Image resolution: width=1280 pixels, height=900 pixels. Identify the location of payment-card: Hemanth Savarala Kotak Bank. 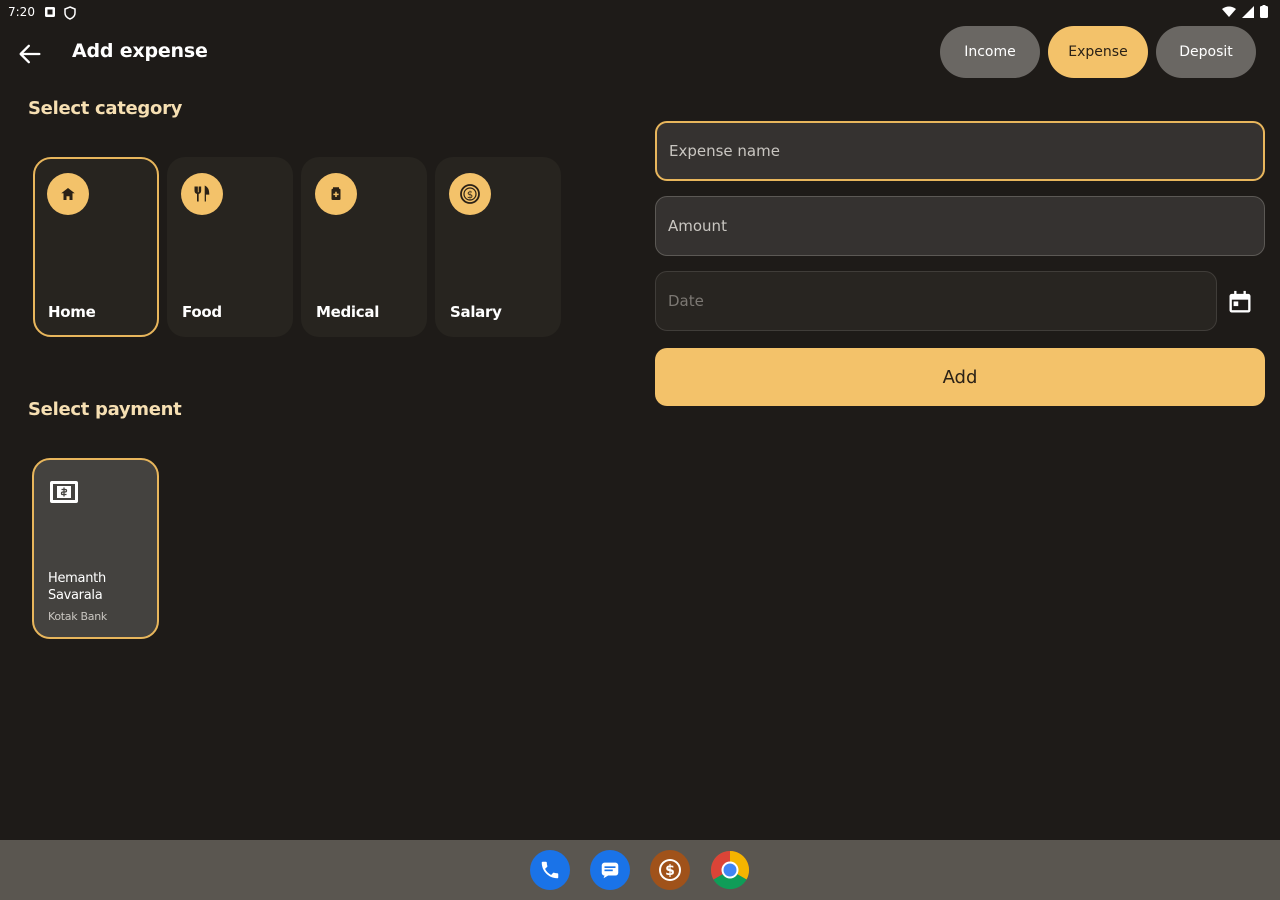
(95, 548).